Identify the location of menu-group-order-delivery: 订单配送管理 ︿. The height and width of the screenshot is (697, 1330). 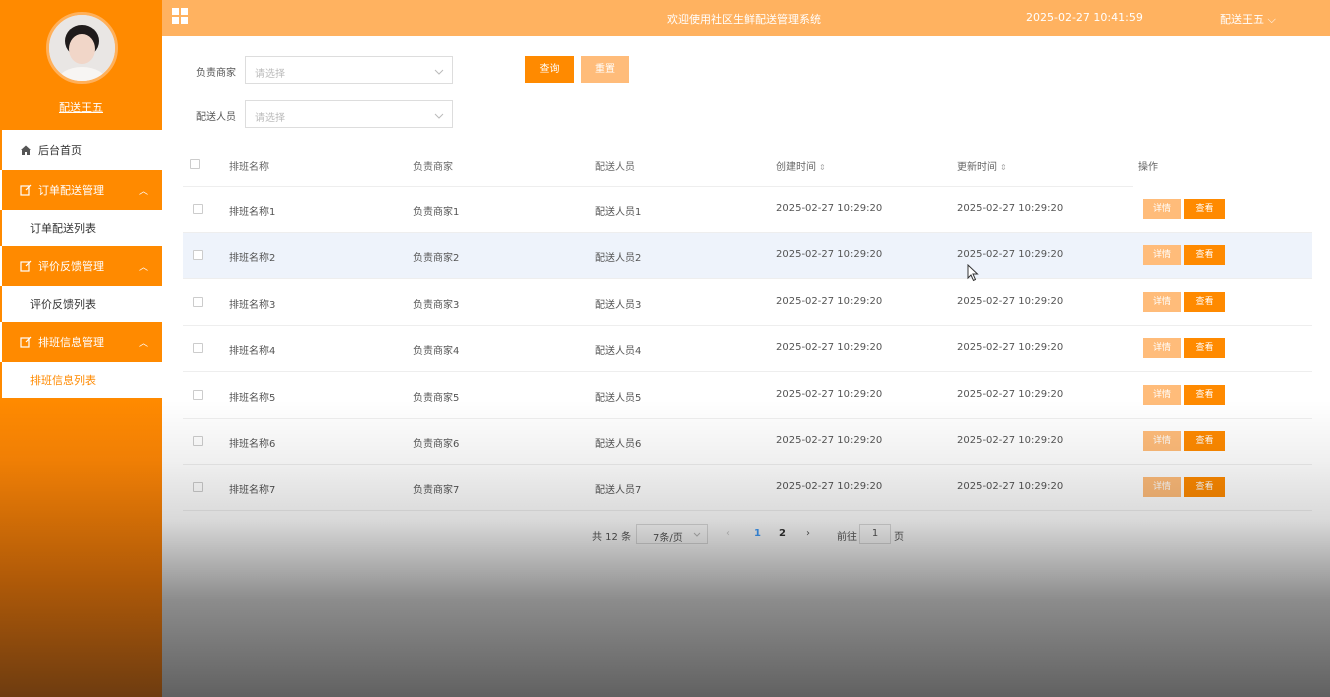
(81, 190).